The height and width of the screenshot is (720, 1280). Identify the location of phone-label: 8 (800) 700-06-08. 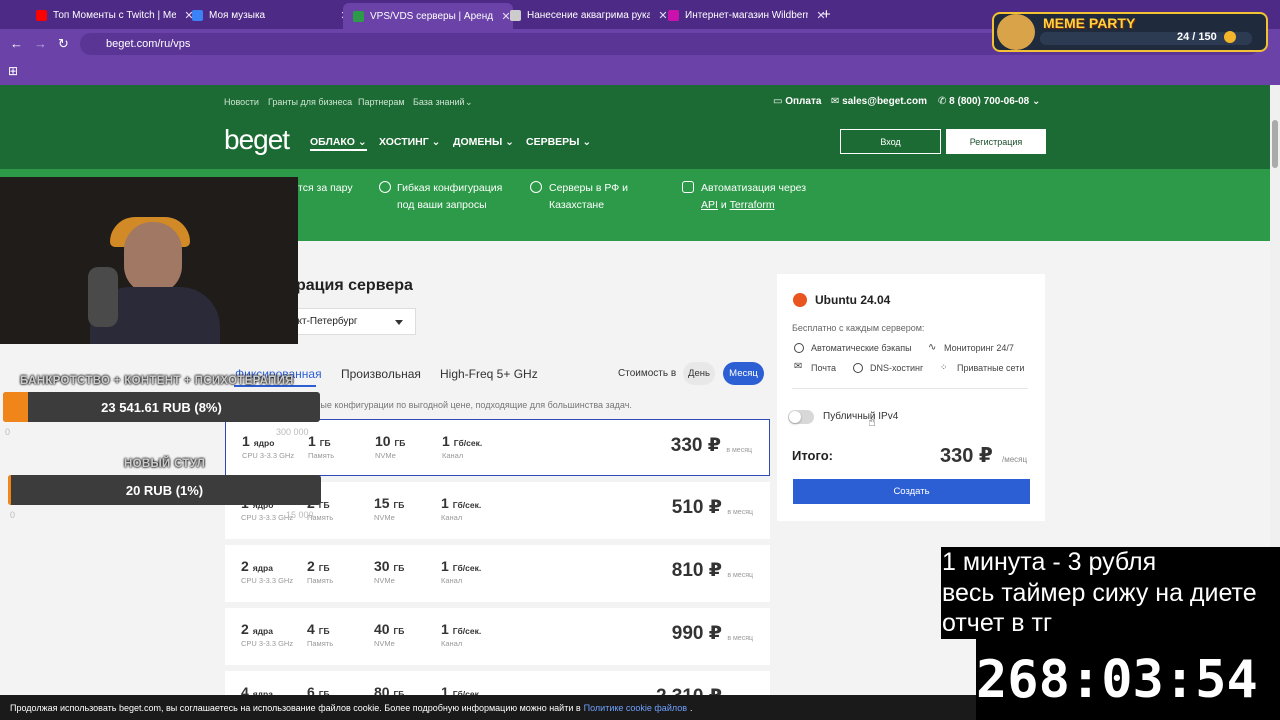
(989, 101).